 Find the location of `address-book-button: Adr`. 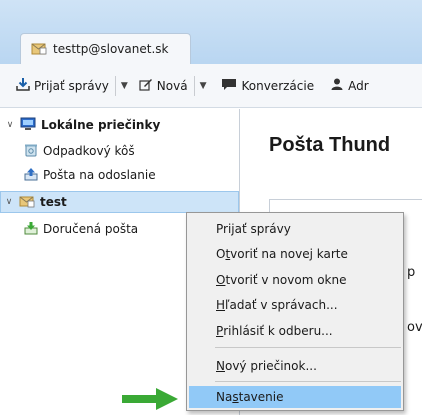

address-book-button: Adr is located at coordinates (349, 86).